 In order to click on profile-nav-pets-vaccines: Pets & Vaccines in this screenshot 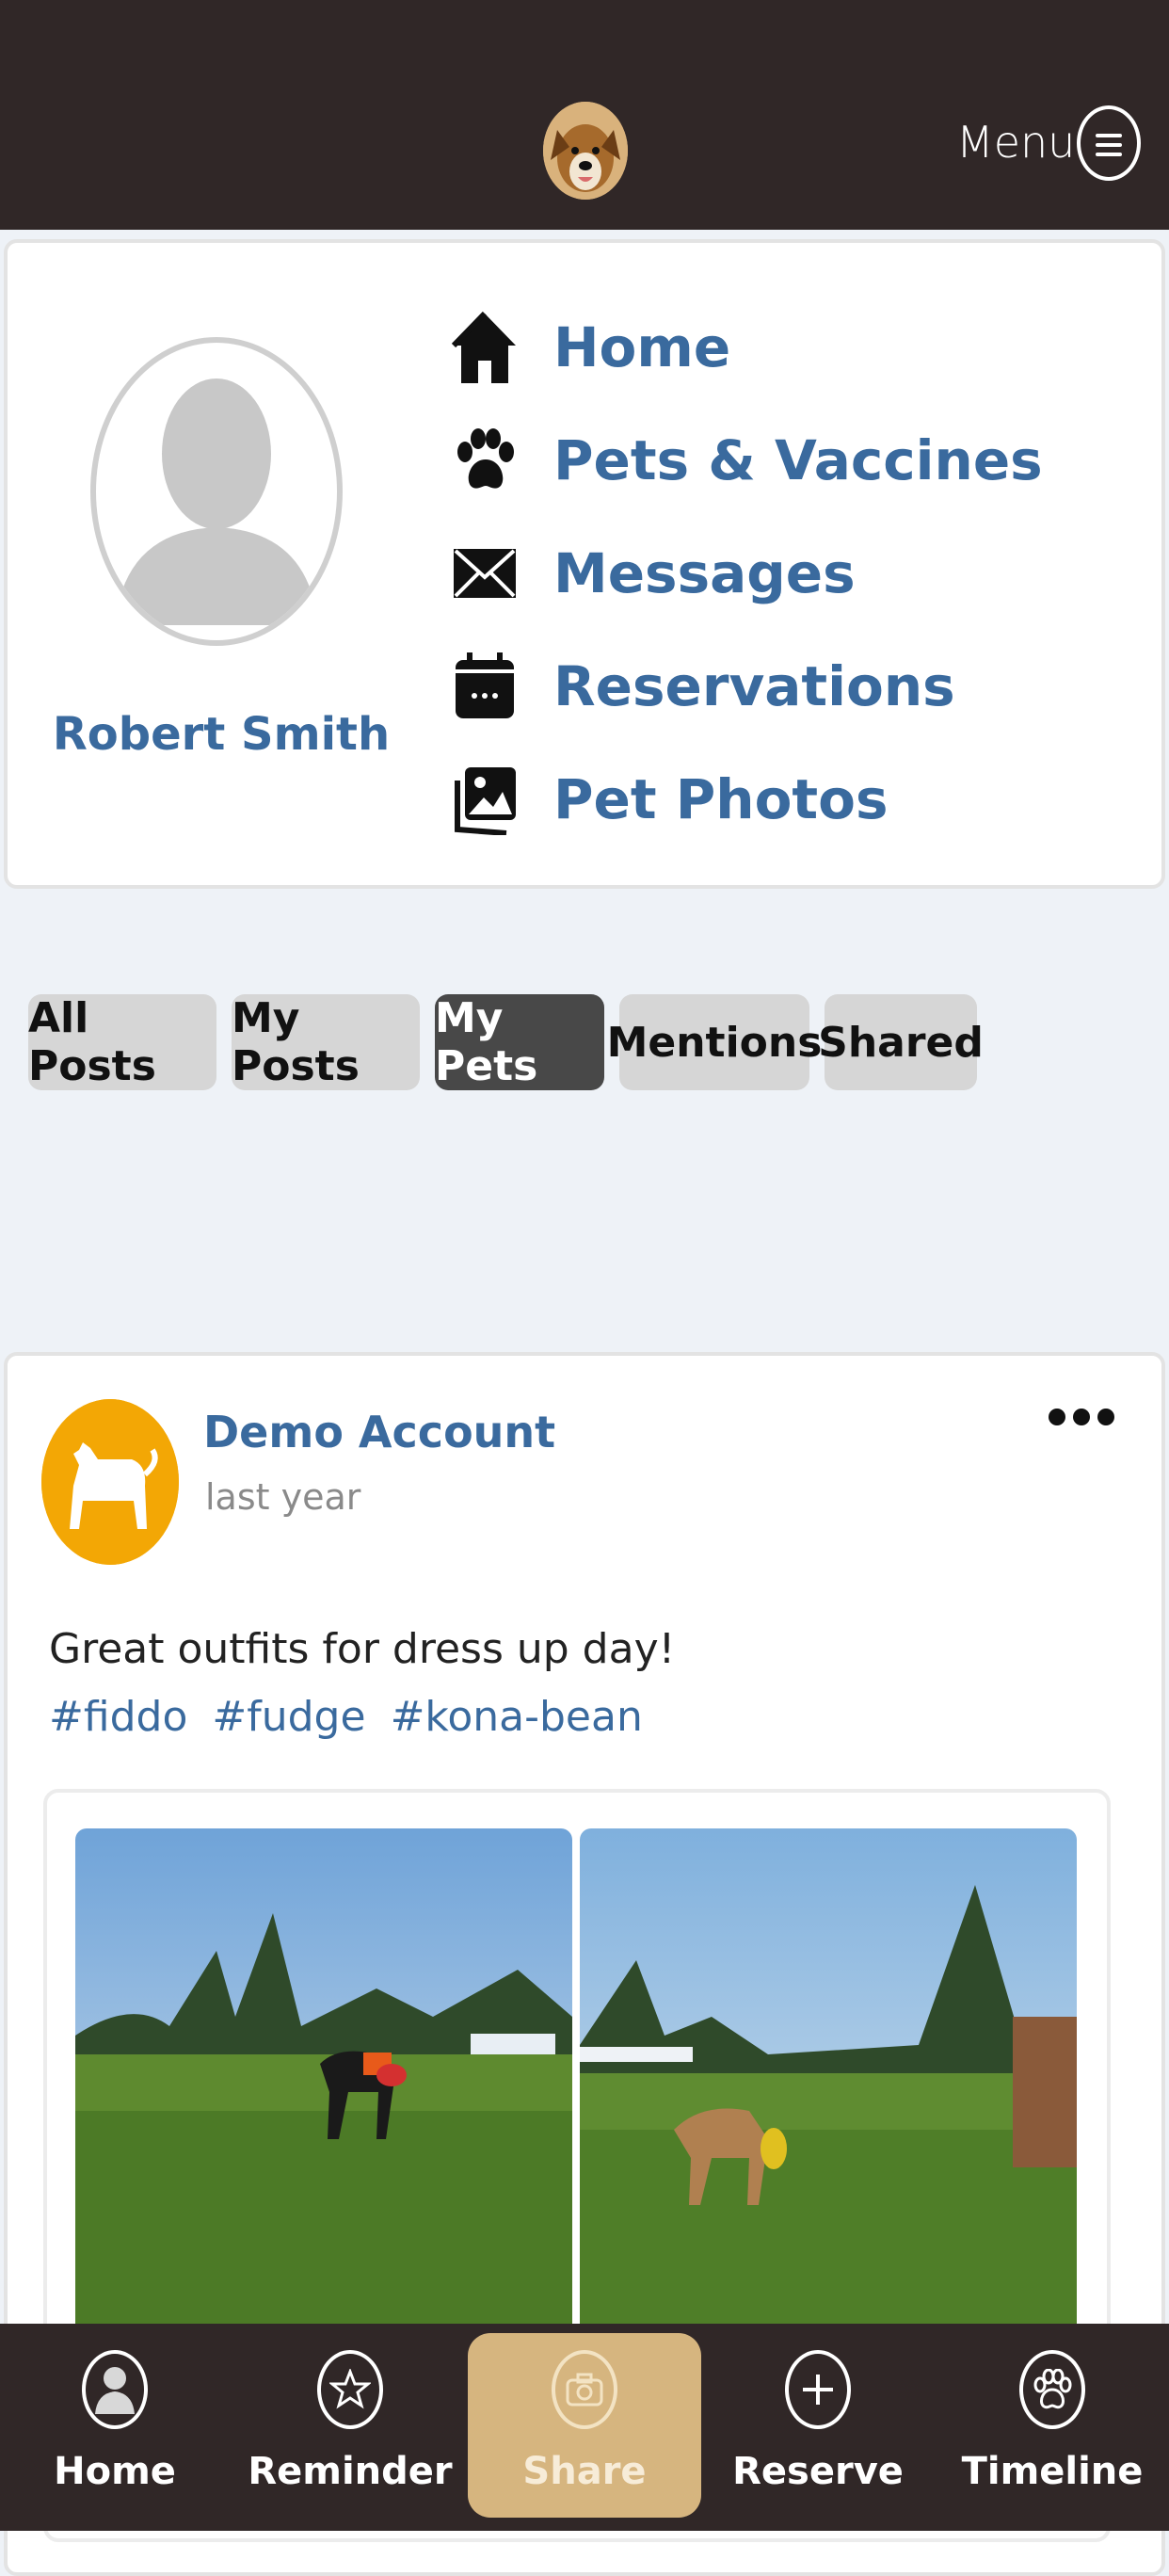, I will do `click(746, 460)`.